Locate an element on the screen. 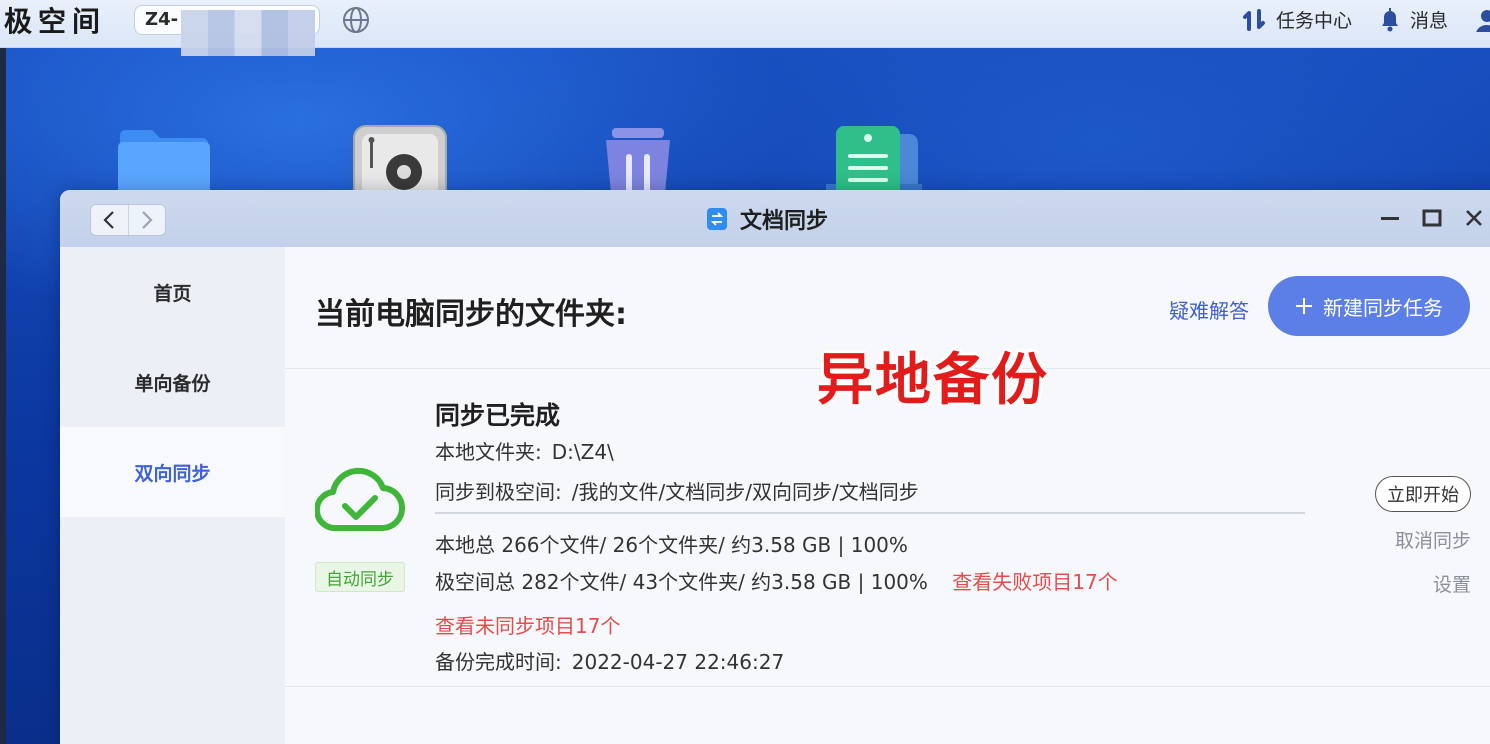 The width and height of the screenshot is (1490, 744). screen-edge is located at coordinates (3, 396).